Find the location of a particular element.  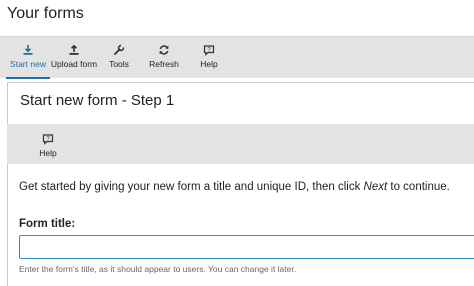

form-title-label: Form title: is located at coordinates (47, 224).